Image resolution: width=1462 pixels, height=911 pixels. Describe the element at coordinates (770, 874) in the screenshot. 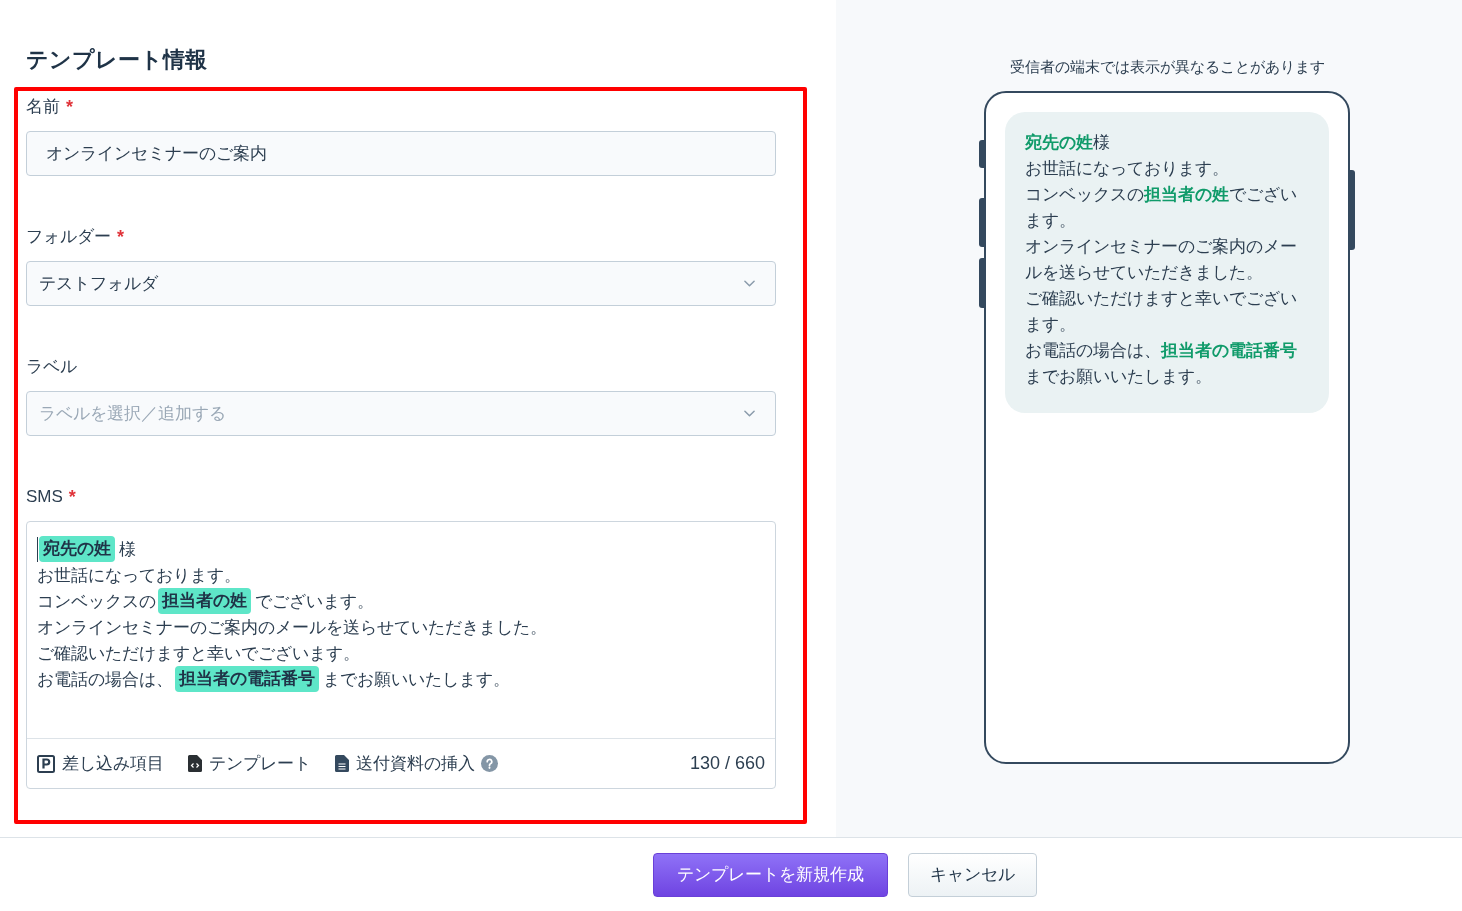

I see `create-button: テンプレートを新規作成` at that location.